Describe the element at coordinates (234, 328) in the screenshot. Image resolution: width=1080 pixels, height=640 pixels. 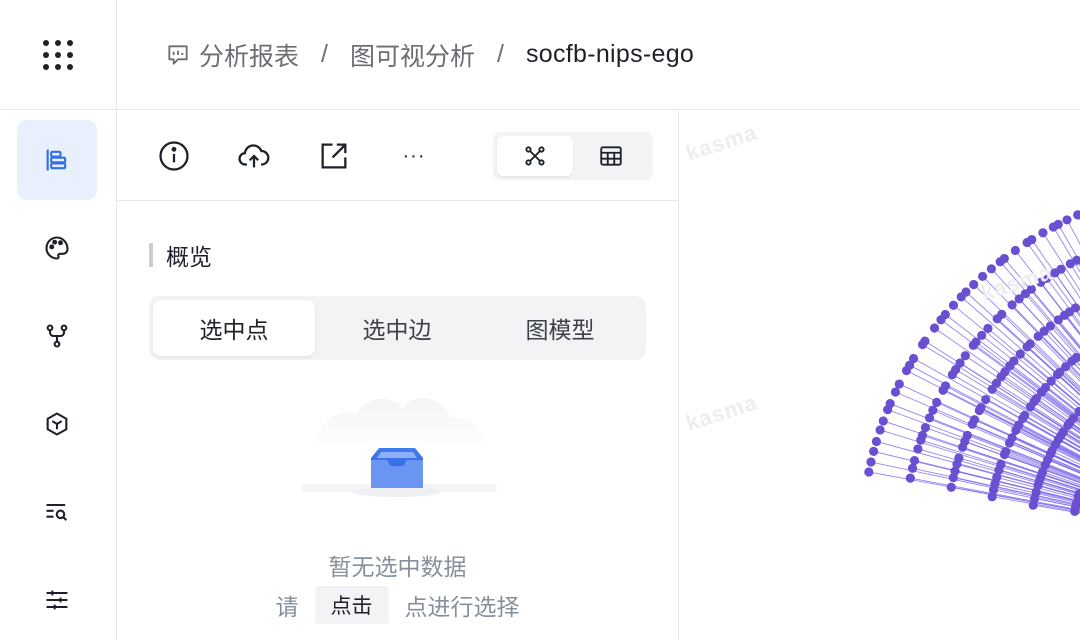
I see `tab-selected-nodes: 选中点` at that location.